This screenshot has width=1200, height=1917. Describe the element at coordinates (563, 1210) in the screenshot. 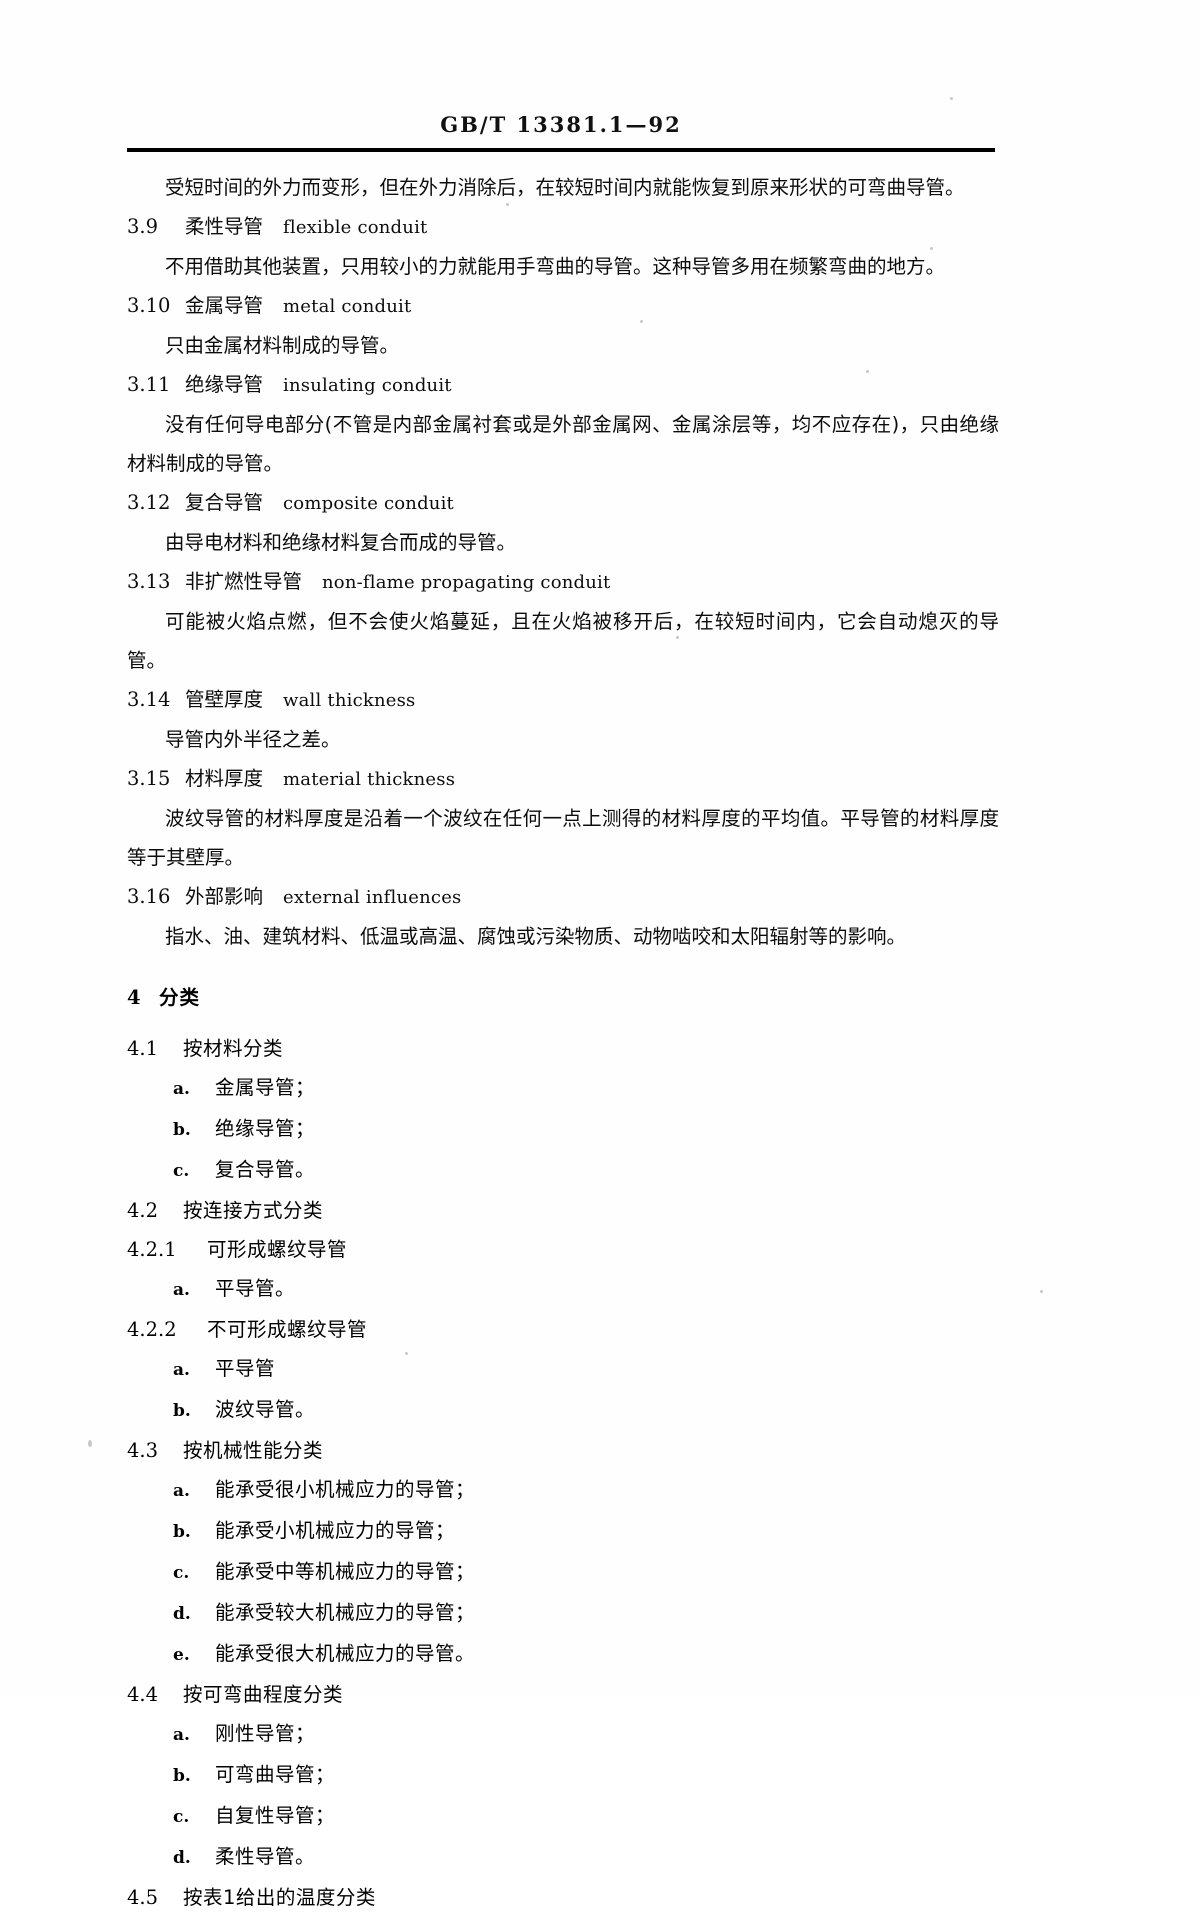

I see `subclause-heading-4-2: 4.2 按连接方式分类` at that location.